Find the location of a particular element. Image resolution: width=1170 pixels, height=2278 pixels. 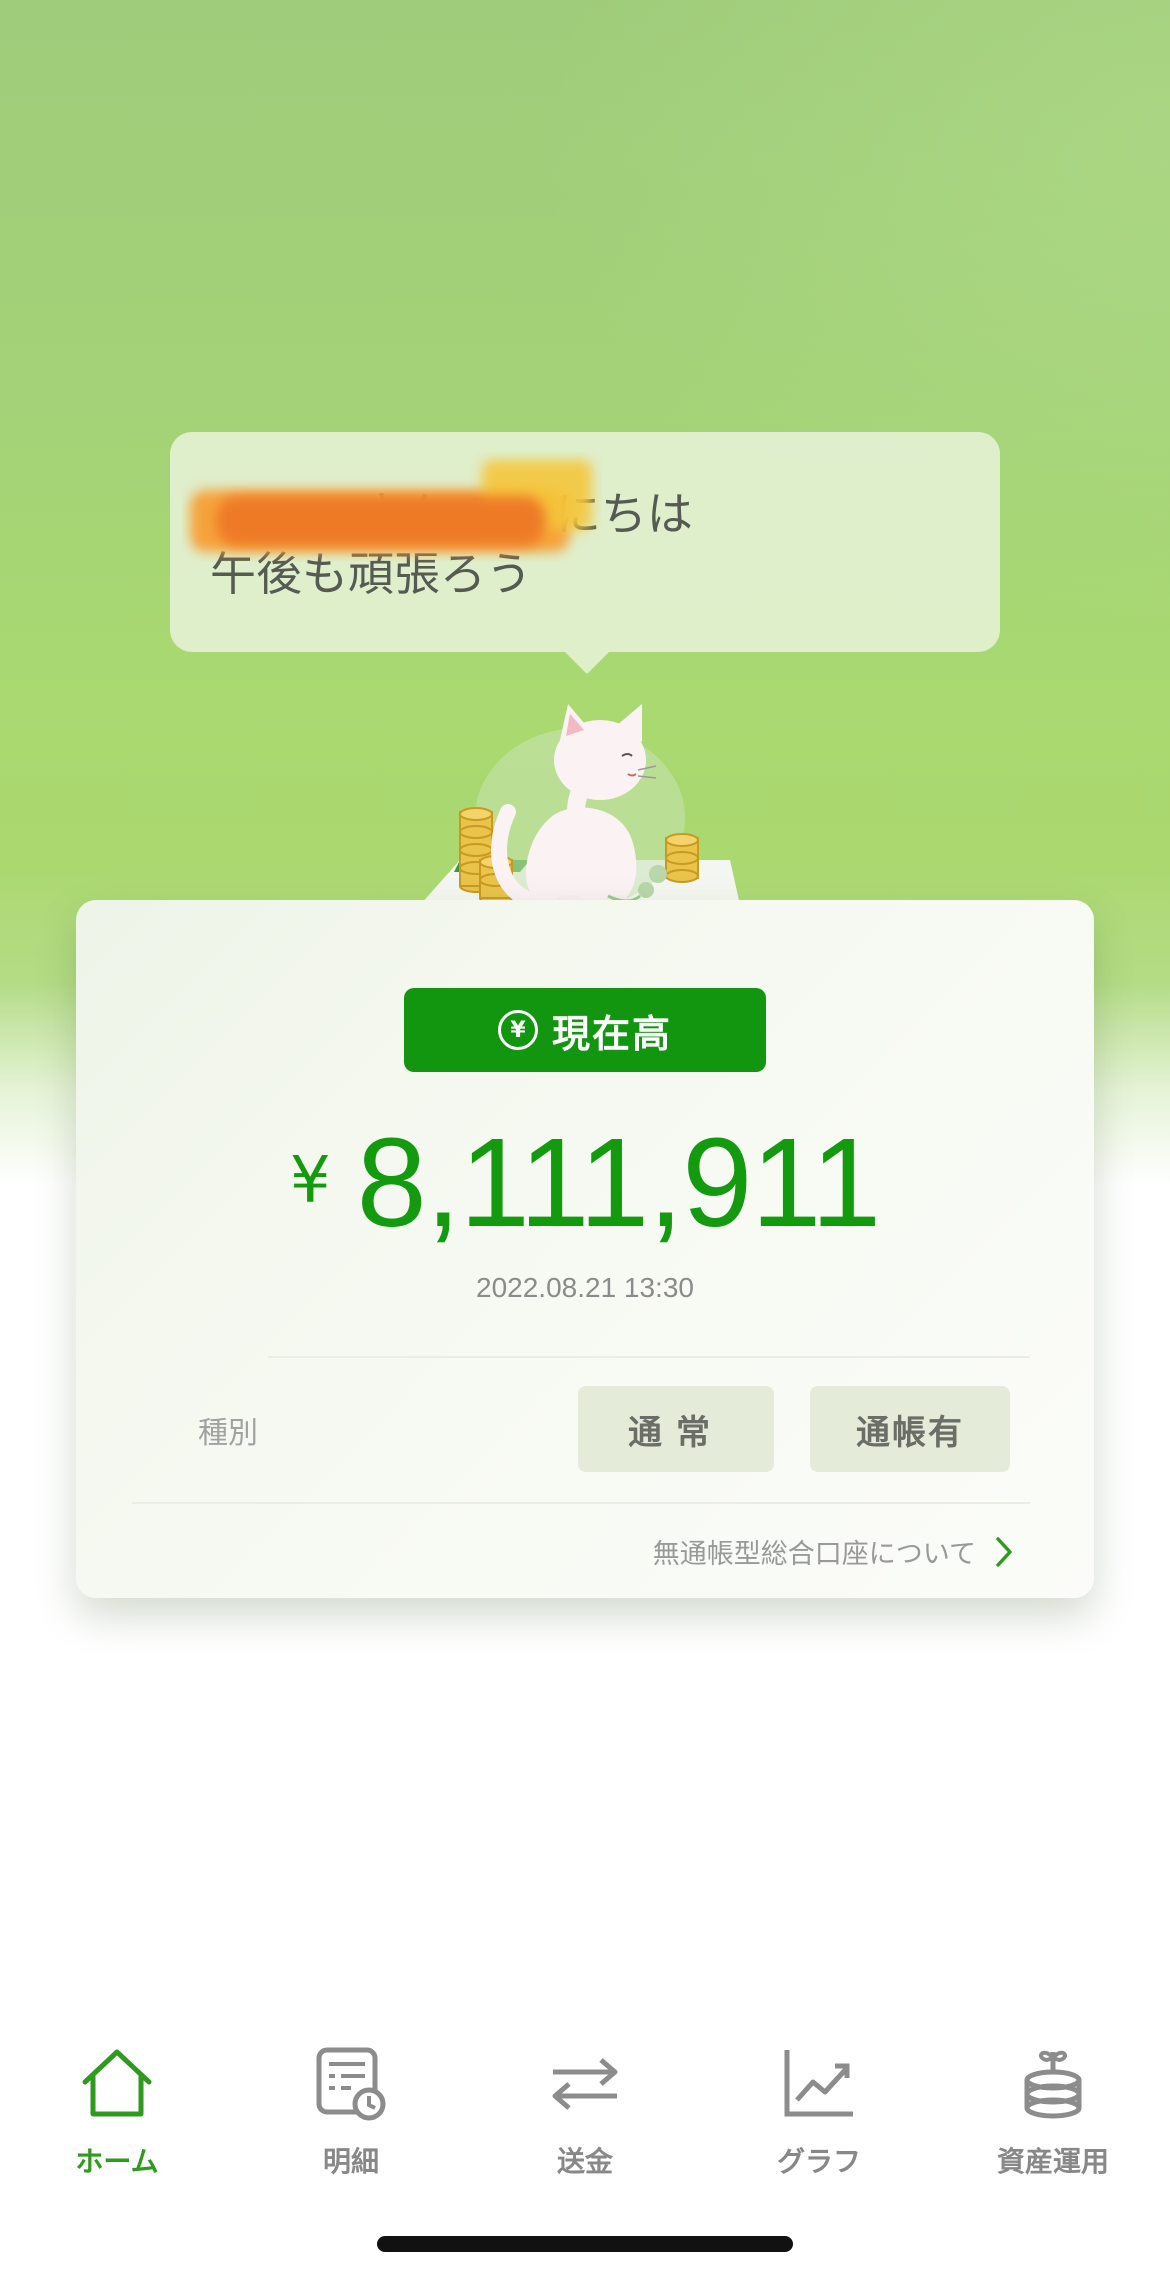

chevron-right-icon is located at coordinates (1004, 1551).